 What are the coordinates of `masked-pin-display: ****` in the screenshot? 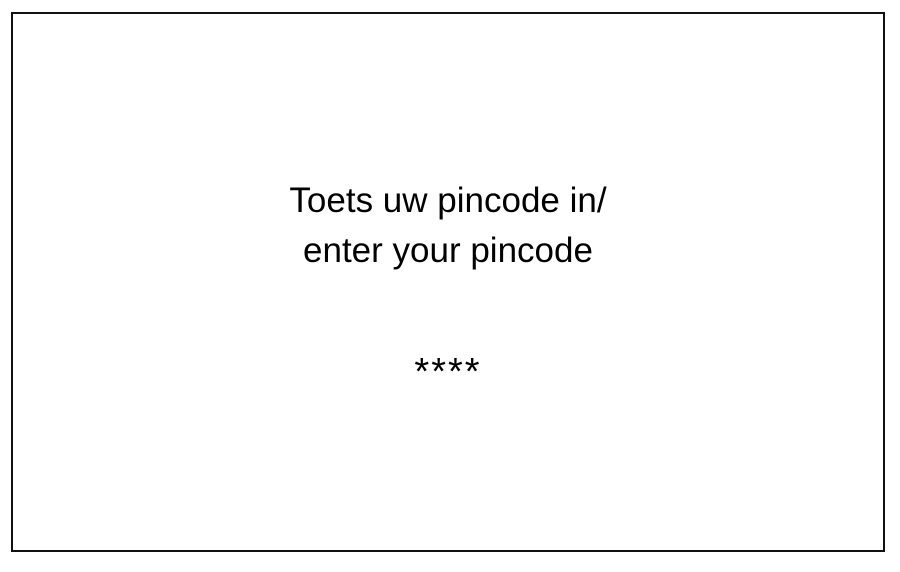 It's located at (448, 372).